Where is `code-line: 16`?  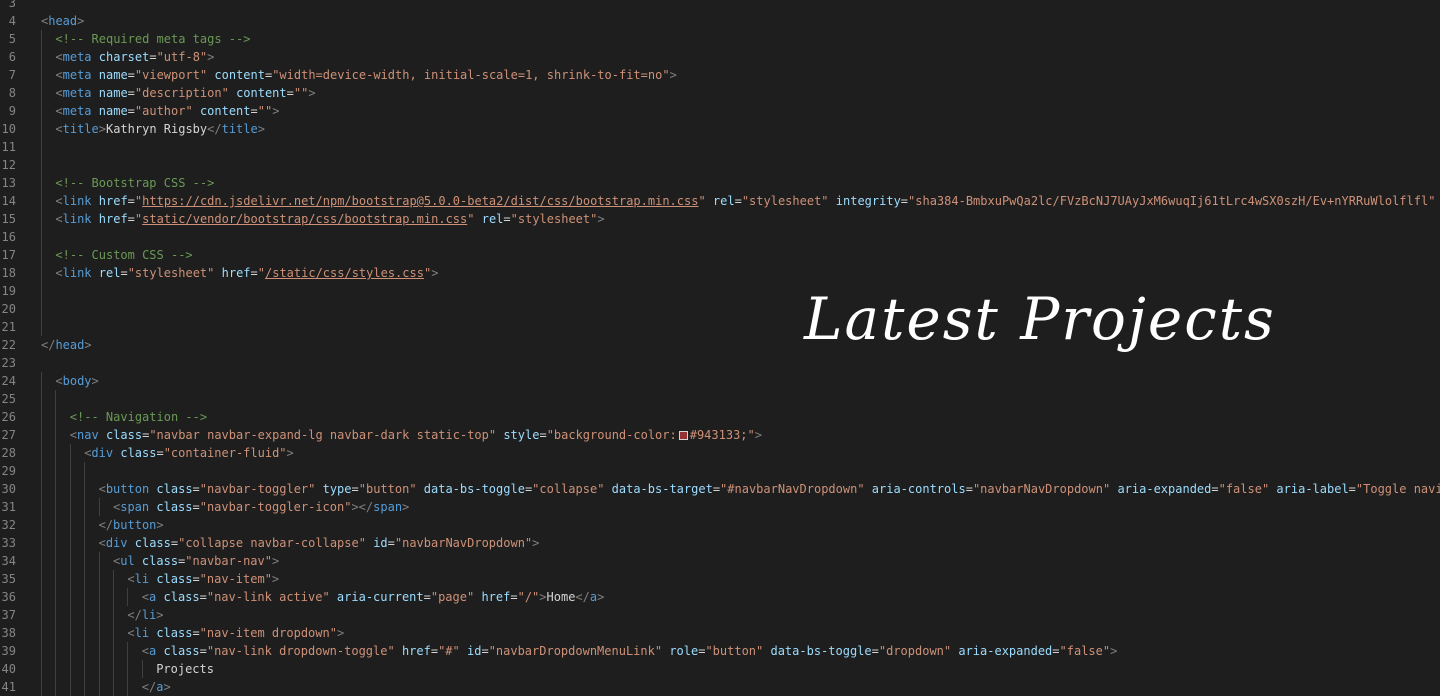 code-line: 16 is located at coordinates (720, 237).